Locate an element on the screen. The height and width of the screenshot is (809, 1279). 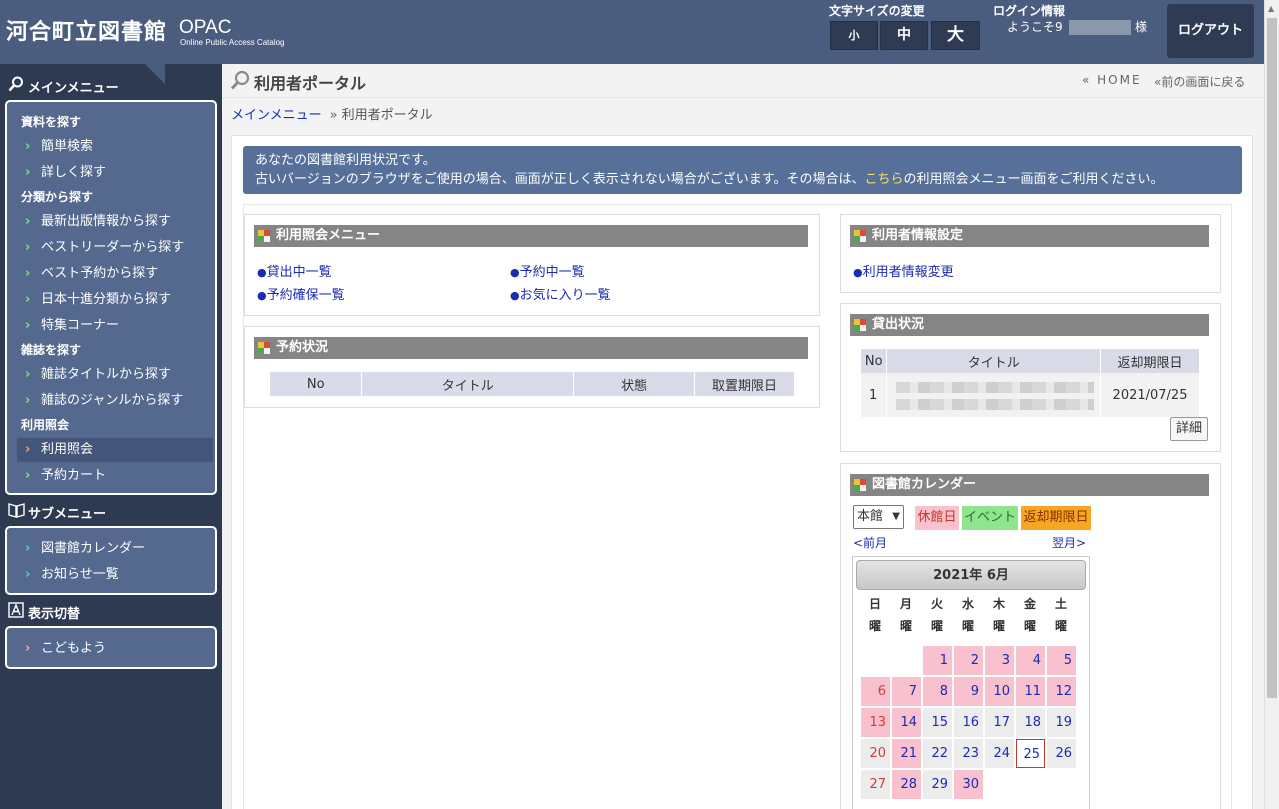
calendar-day: 9 is located at coordinates (968, 691).